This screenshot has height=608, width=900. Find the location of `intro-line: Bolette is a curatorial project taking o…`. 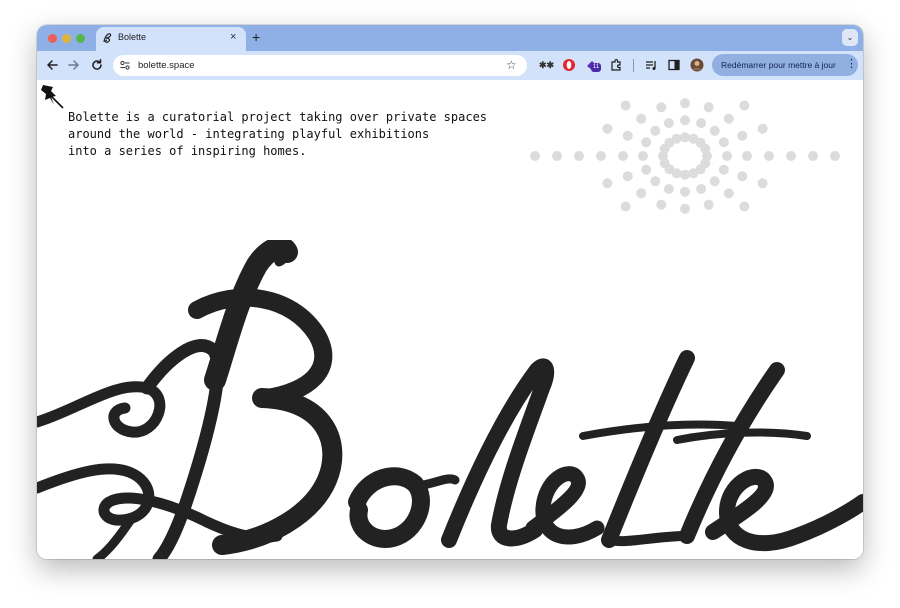

intro-line: Bolette is a curatorial project taking o… is located at coordinates (278, 117).